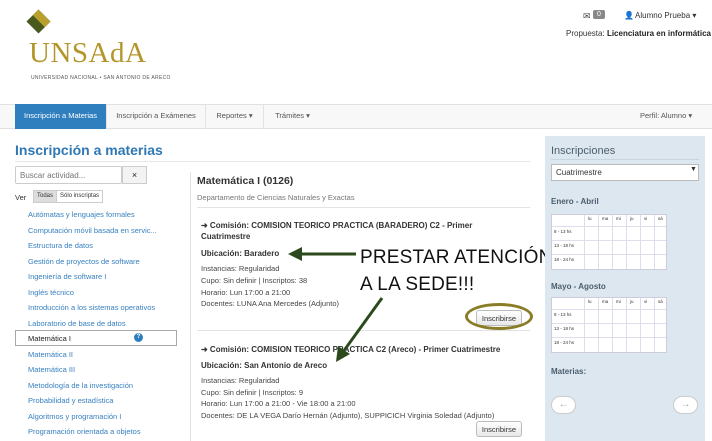  I want to click on day-header: ju, so click(632, 218).